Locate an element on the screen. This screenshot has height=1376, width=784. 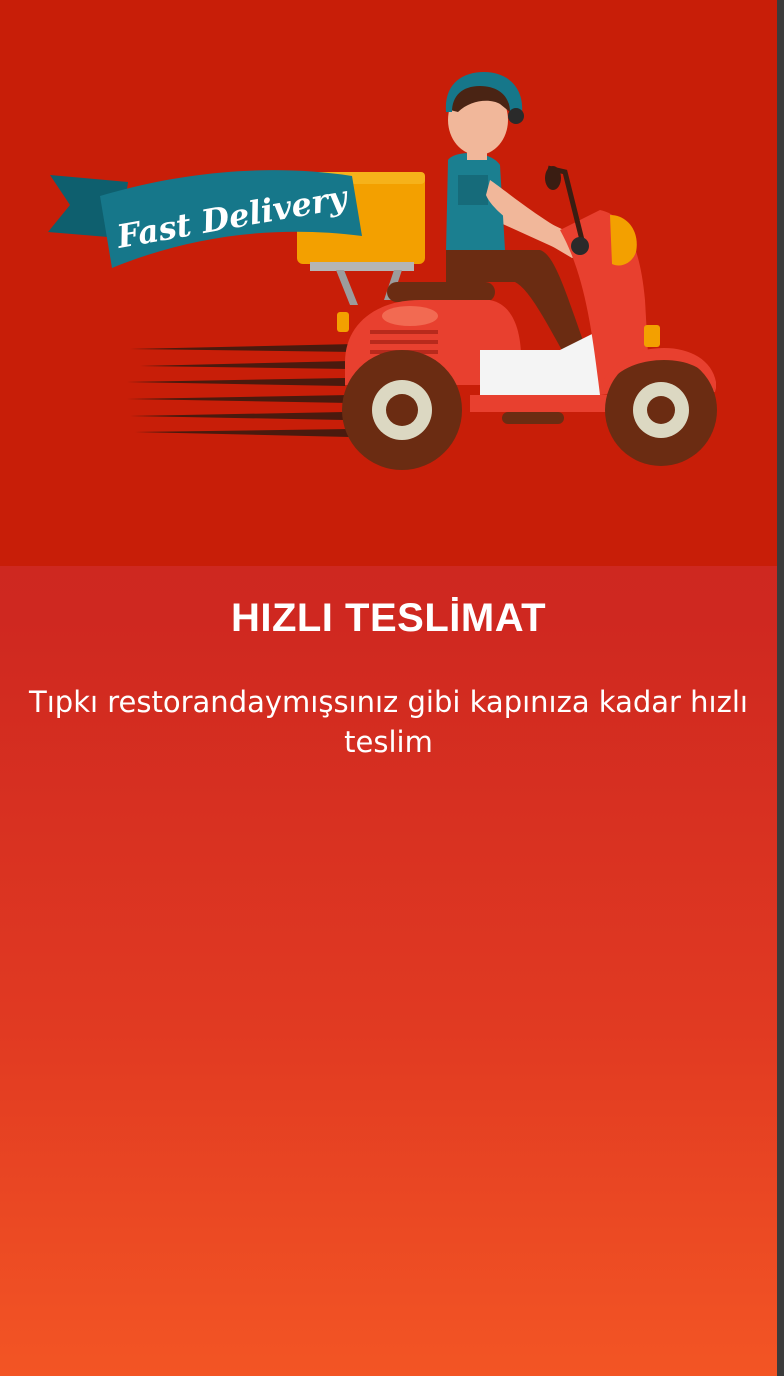
speed-lines is located at coordinates (240, 390).